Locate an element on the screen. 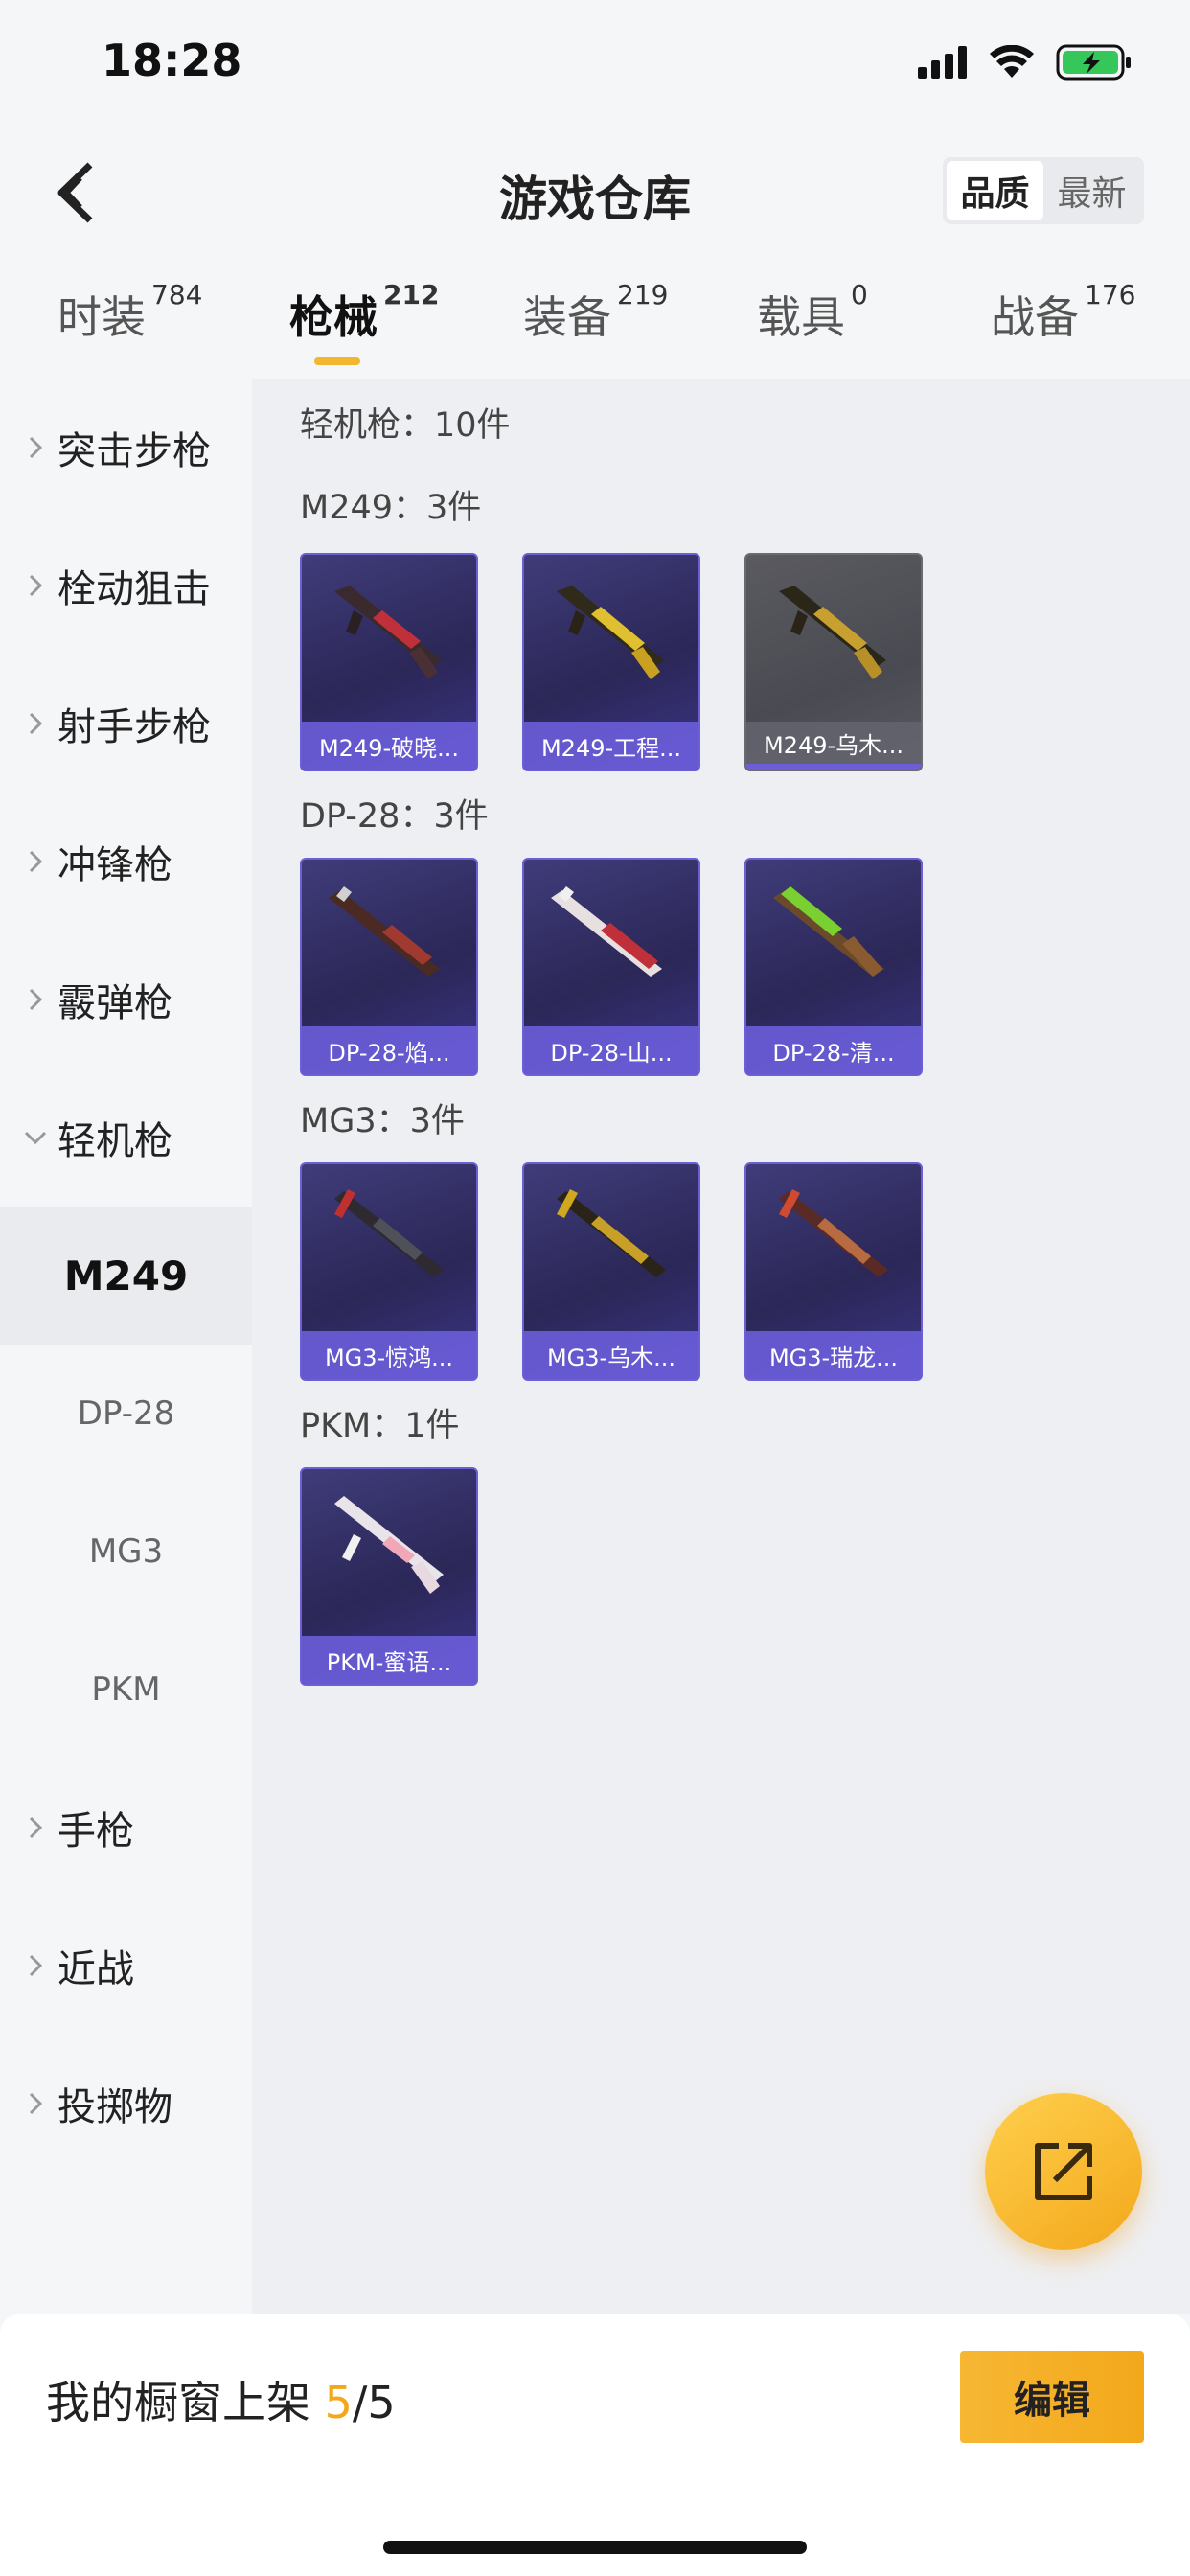  sidebar-item-marksman-rifle: 射手步枪 is located at coordinates (126, 724).